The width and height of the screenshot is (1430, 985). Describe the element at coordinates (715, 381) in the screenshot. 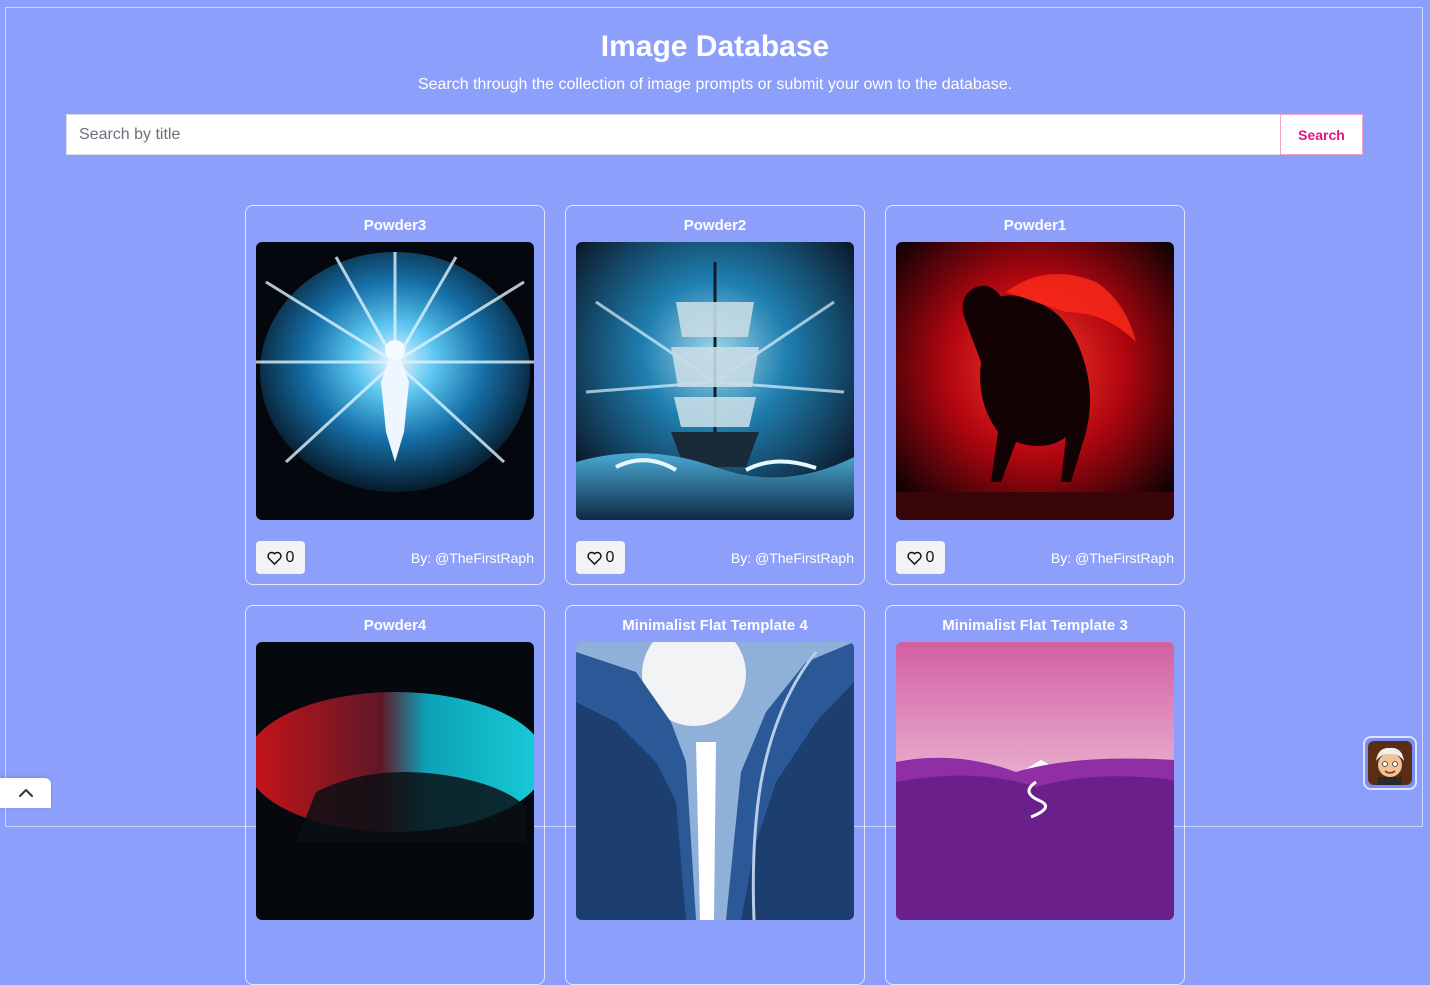

I see `card-image-ship` at that location.